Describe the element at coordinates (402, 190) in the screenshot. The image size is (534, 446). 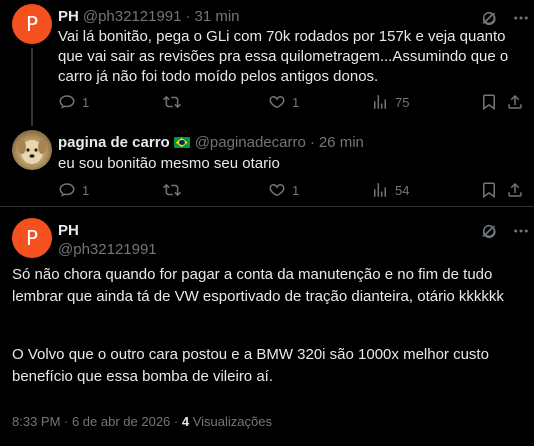
I see `views-count: 54` at that location.